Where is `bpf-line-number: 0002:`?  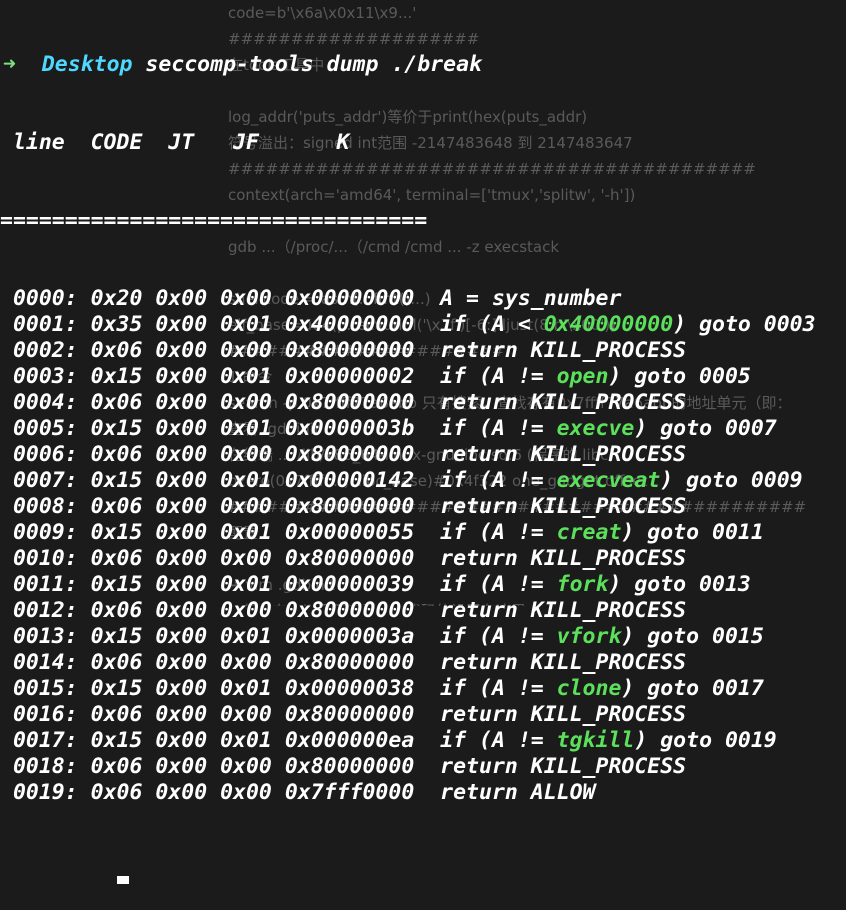 bpf-line-number: 0002: is located at coordinates (39, 350).